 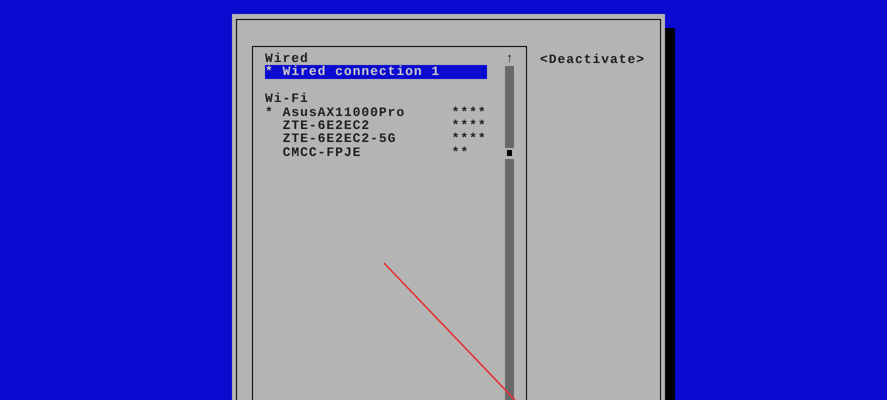 What do you see at coordinates (510, 58) in the screenshot?
I see `scroll-up-arrow: ↑` at bounding box center [510, 58].